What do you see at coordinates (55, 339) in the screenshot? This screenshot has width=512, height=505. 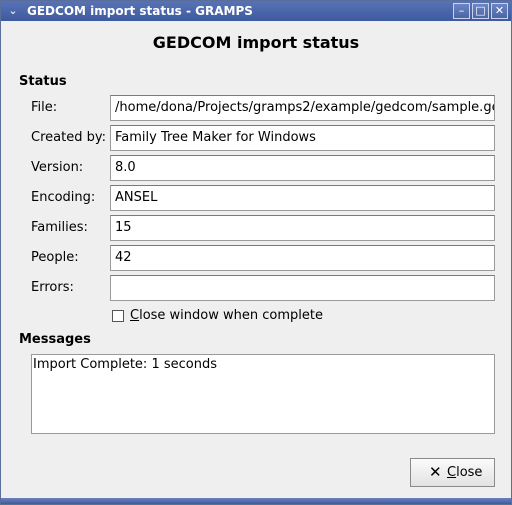 I see `messages-section-label: Messages` at bounding box center [55, 339].